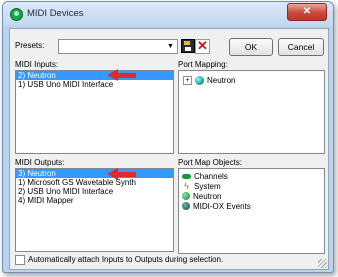  I want to click on channels-icon, so click(186, 176).